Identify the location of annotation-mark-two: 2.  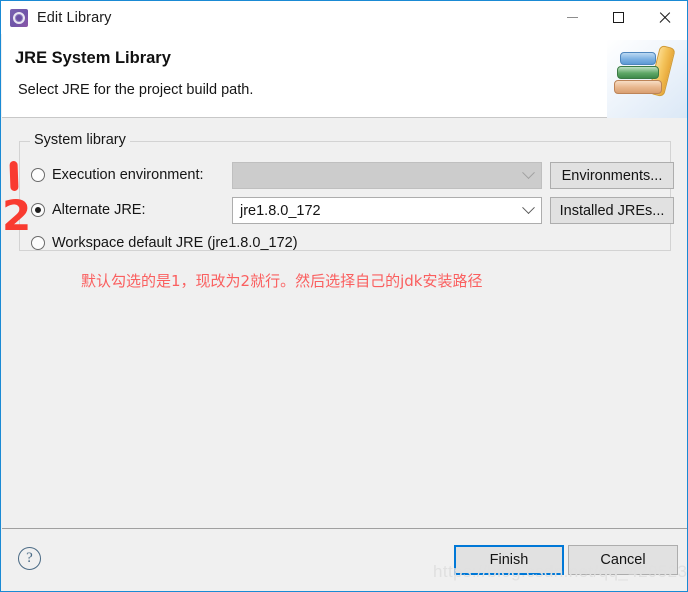
(17, 215).